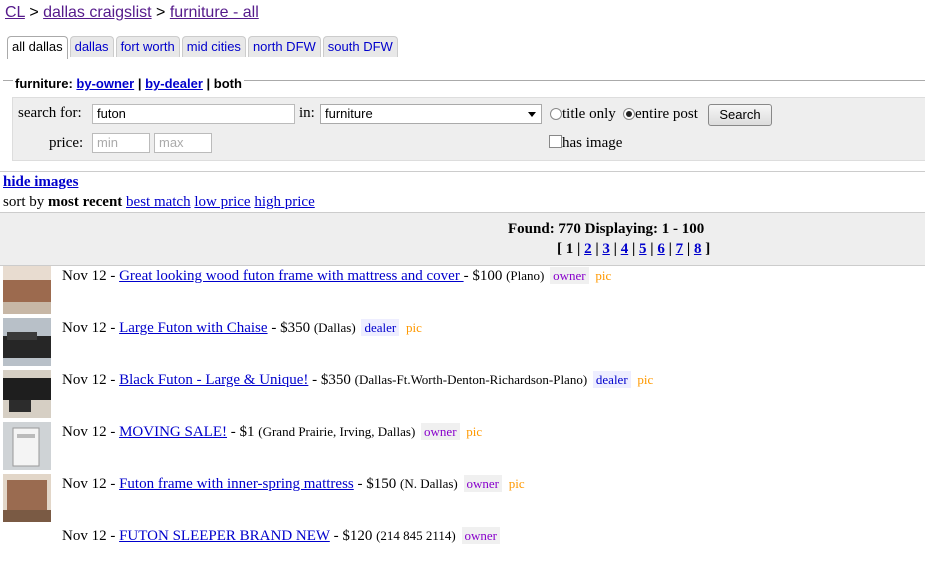  I want to click on listing-location: (N. Dallas), so click(429, 483).